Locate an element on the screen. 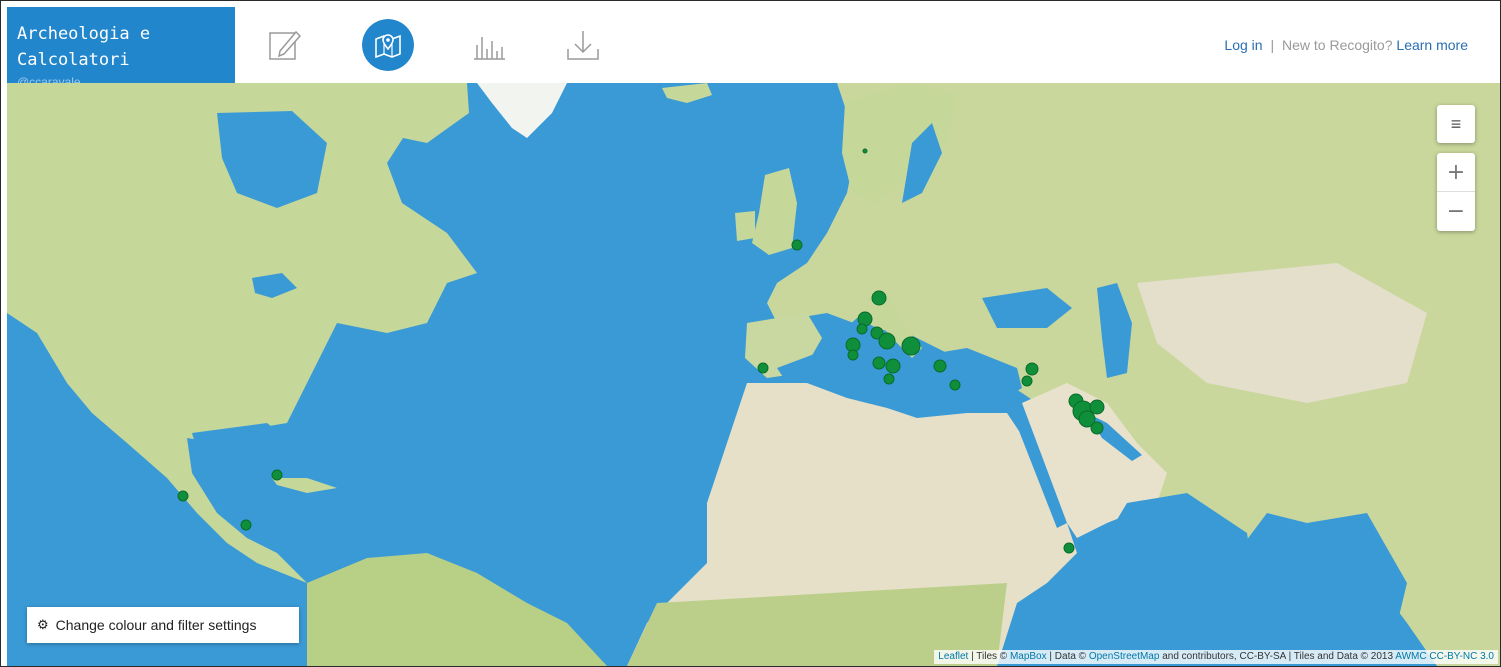 The image size is (1501, 667). zoom-control: + − is located at coordinates (1456, 192).